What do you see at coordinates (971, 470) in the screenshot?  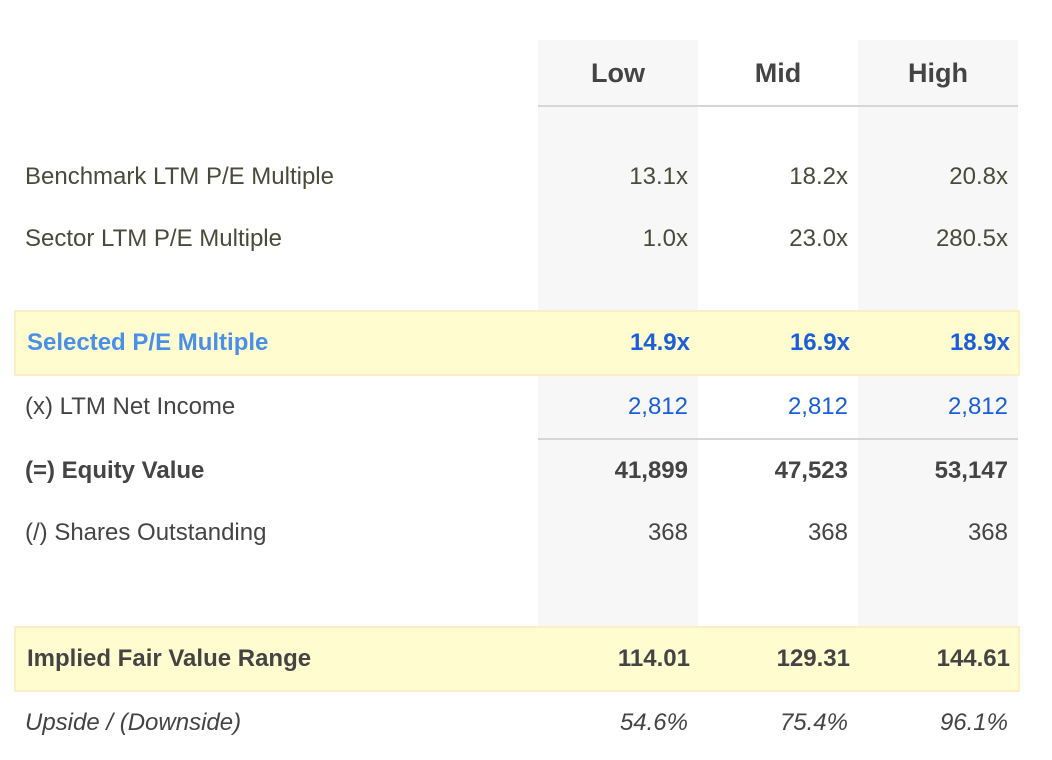 I see `value-high: 53,147` at bounding box center [971, 470].